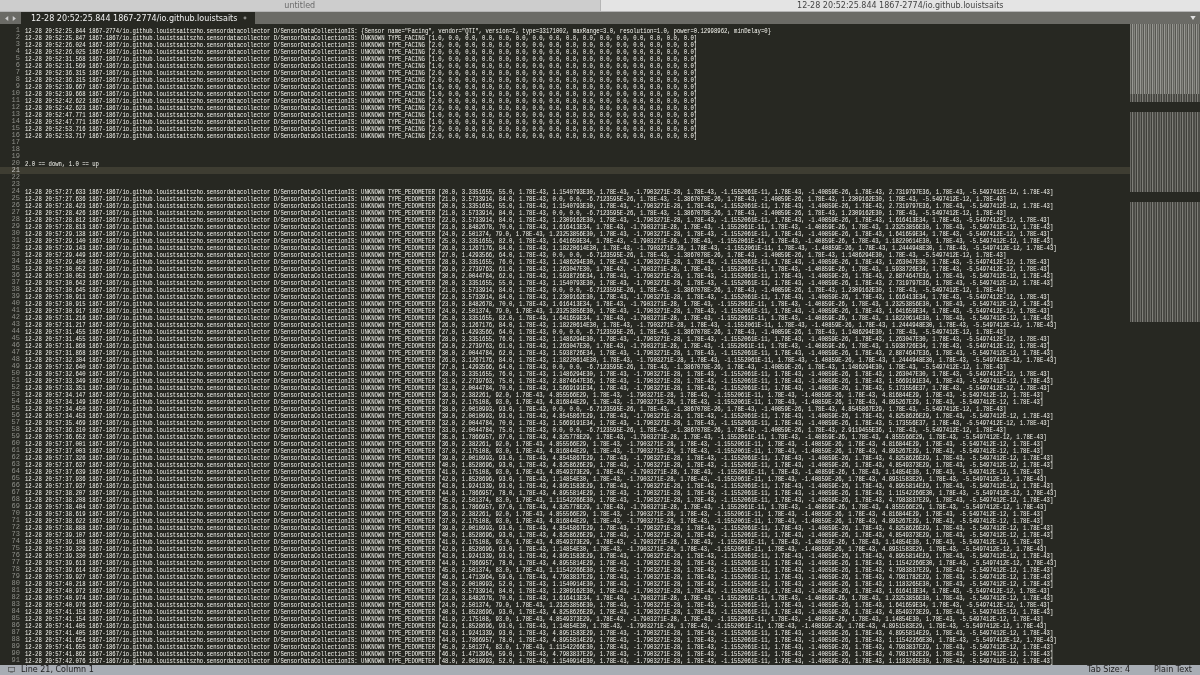  I want to click on code-line: 12-28 20:57:39.107 1867-1867/io.github.louistsaitszho.sensordatacollector D/SensorDataCollectionIS: UNKNOWN TYPE_PEDOMETER [40.0, 1.8528696, 93.0, 1.78E-43, 4.8258626E29, 1.78E-43, -1.7903271E-28, 1.78E-43, -1.1552061E-11, 1.78E-43, -1.40859E-26, 1.78E-43, 4.8549373E29, 1.78E-43, -5.5497412E-12, 1.78E-43], so click(539, 534).